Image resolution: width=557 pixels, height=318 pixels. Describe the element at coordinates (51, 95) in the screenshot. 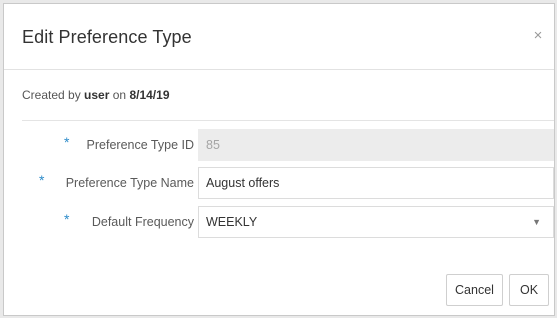

I see `created-prefix: Created by` at that location.